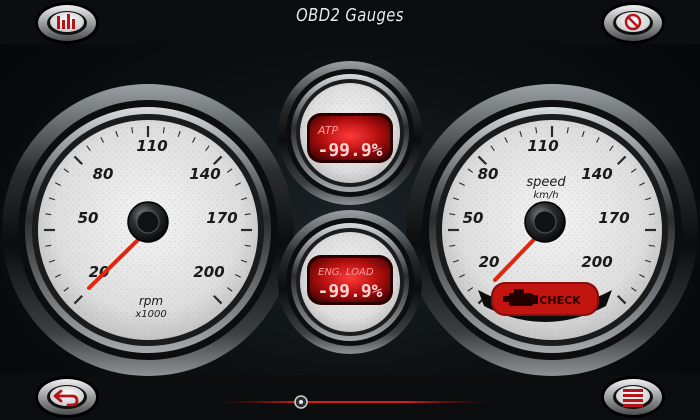 The width and height of the screenshot is (700, 420). Describe the element at coordinates (613, 218) in the screenshot. I see `speed-tick-170: 170` at that location.